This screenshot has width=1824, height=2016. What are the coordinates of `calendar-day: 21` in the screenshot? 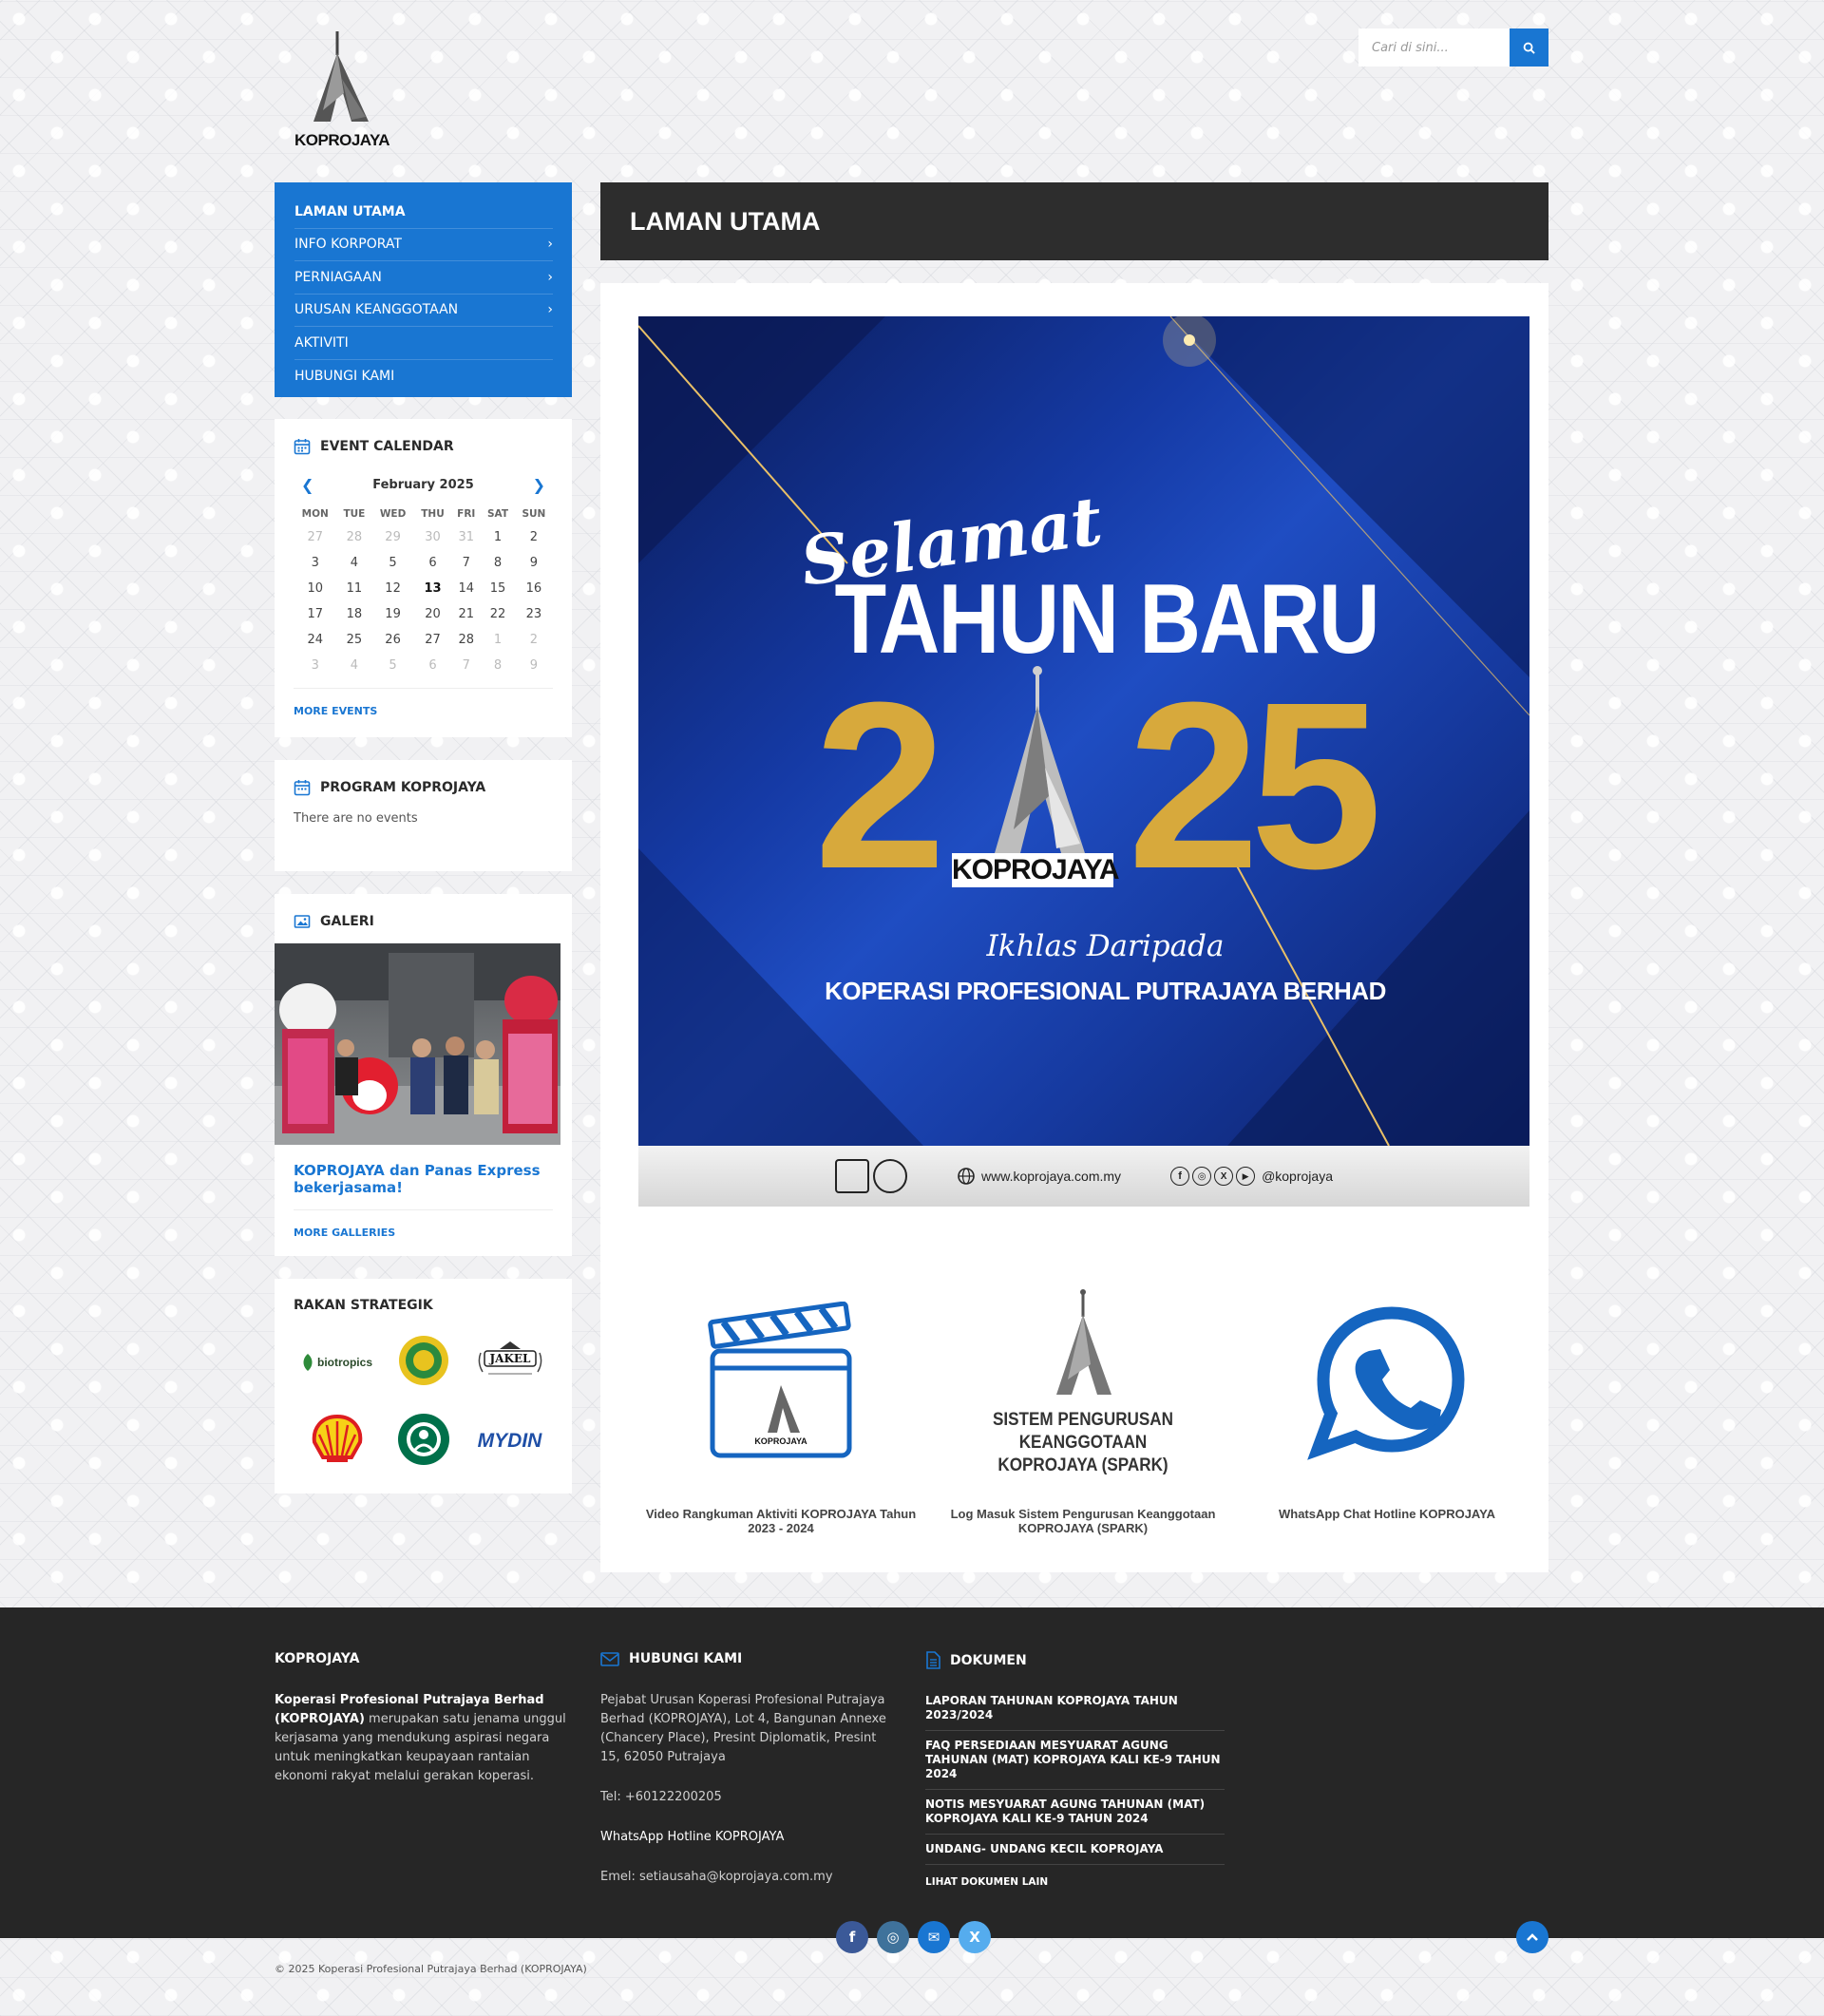 It's located at (466, 614).